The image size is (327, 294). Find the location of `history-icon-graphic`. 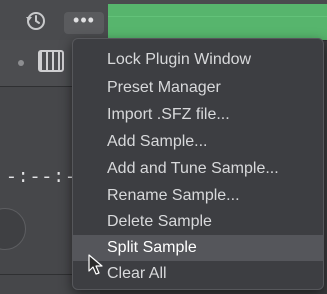

history-icon-graphic is located at coordinates (35, 21).